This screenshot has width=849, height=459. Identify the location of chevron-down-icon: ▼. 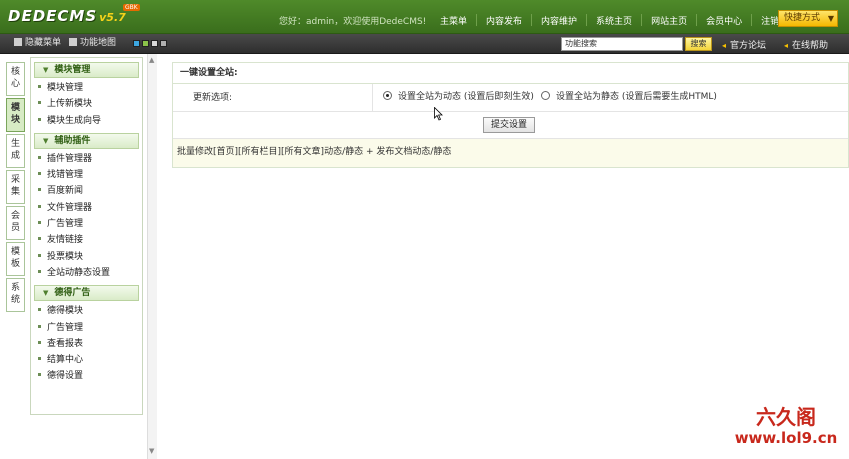
(830, 18).